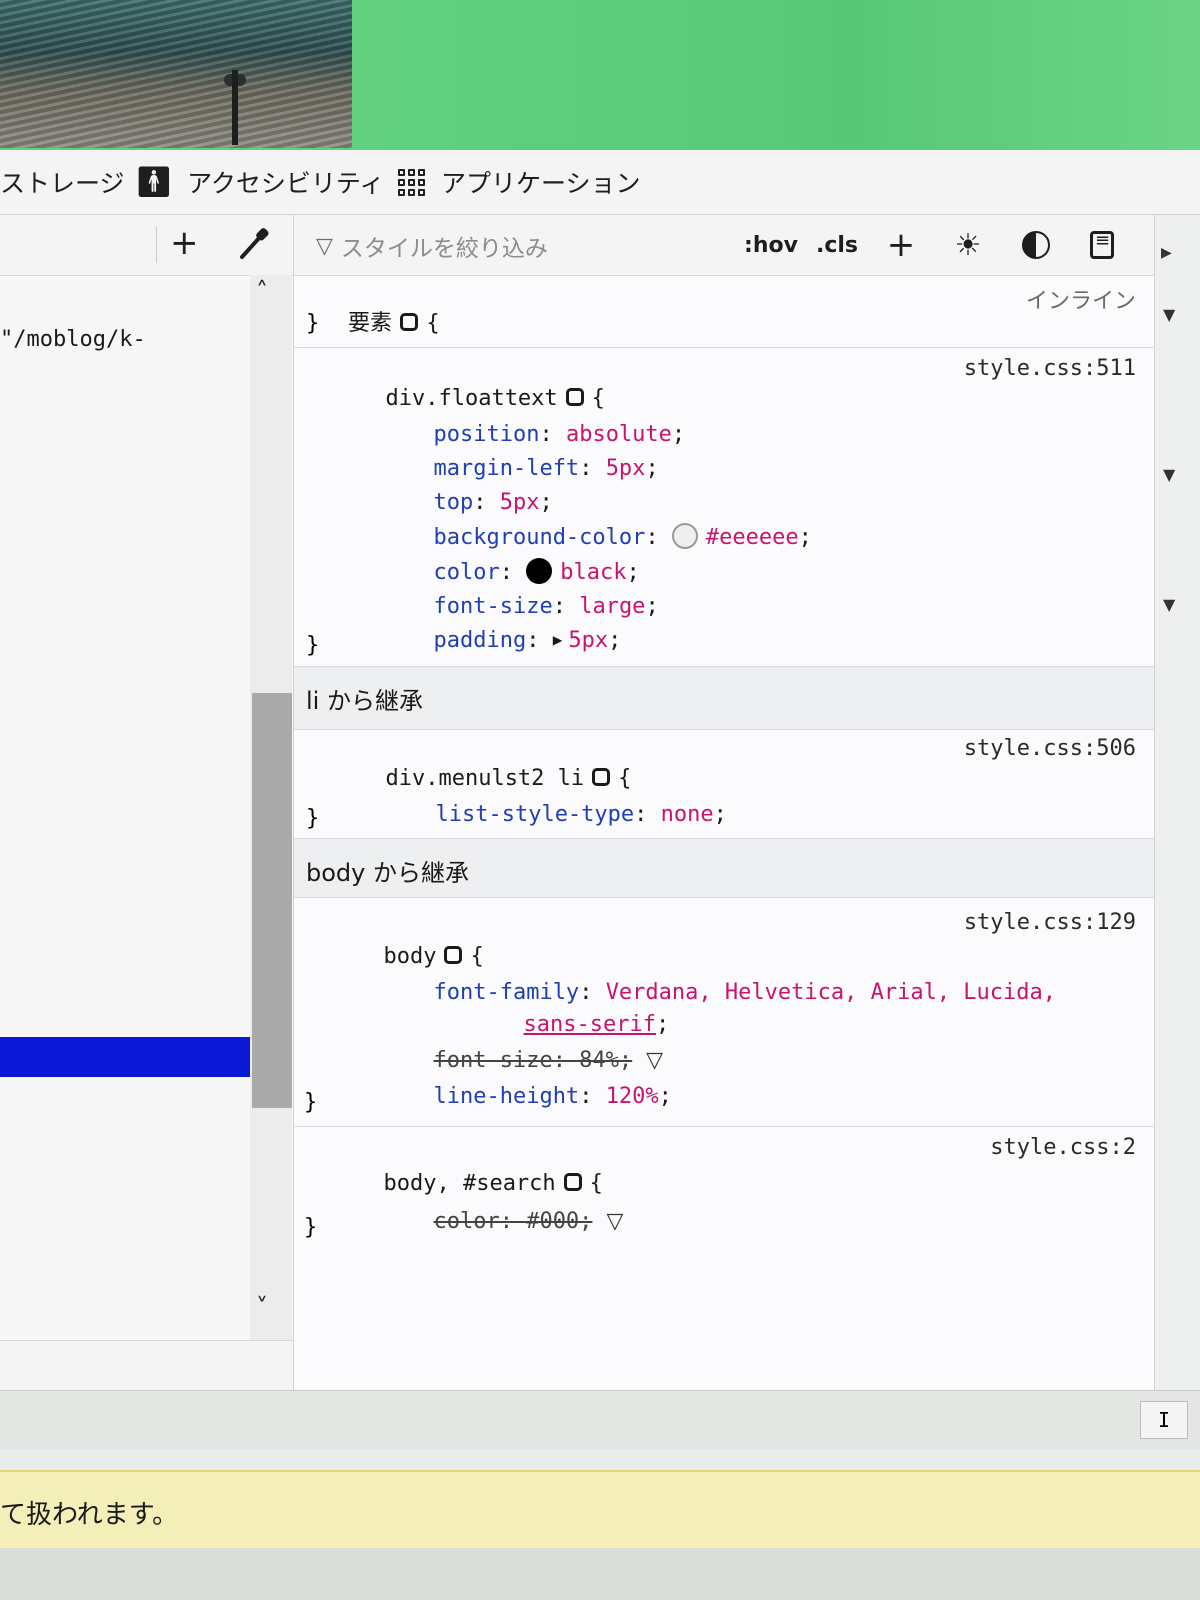 Image resolution: width=1200 pixels, height=1600 pixels. I want to click on markup-toolbar: +, so click(146, 245).